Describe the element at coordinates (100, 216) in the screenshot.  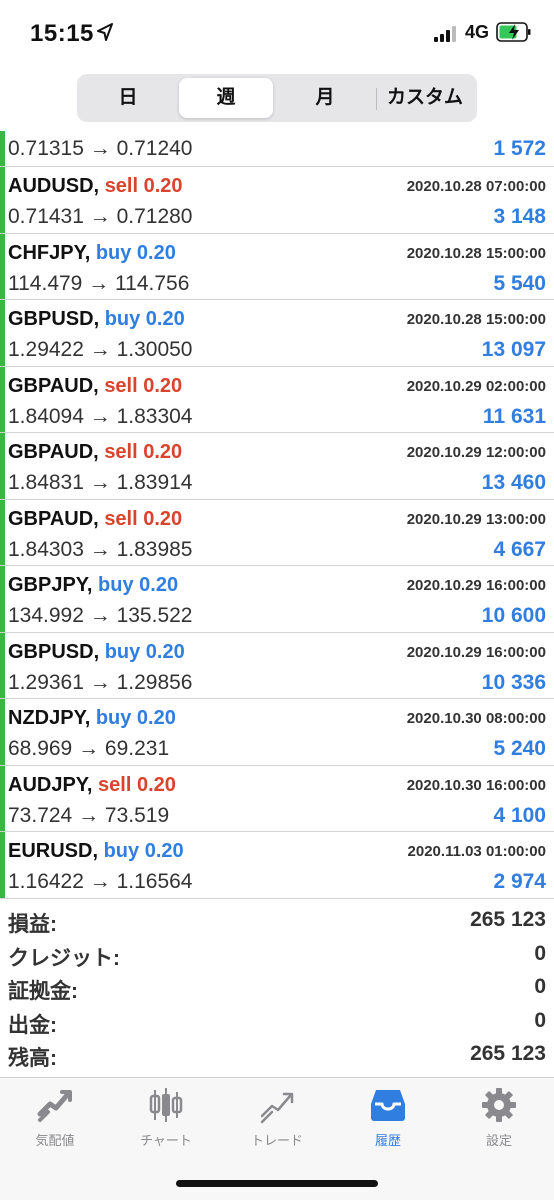
I see `deal-prices: 0.71431 → 0.71280` at that location.